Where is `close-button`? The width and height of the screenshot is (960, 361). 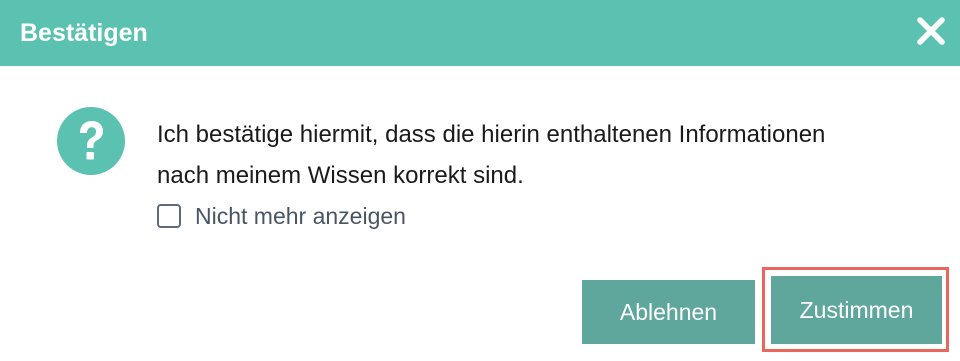
close-button is located at coordinates (931, 31).